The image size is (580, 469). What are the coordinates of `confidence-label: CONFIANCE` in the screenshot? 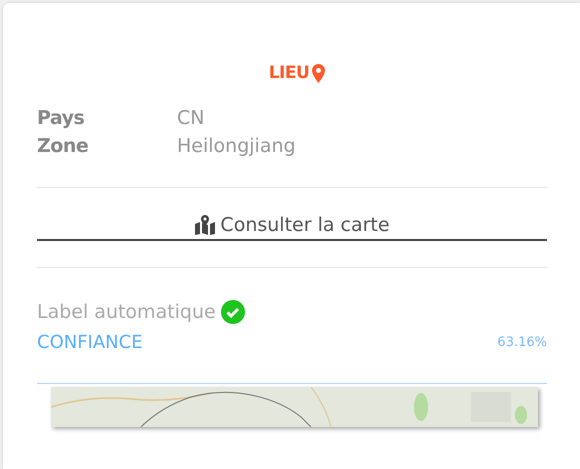 It's located at (90, 342).